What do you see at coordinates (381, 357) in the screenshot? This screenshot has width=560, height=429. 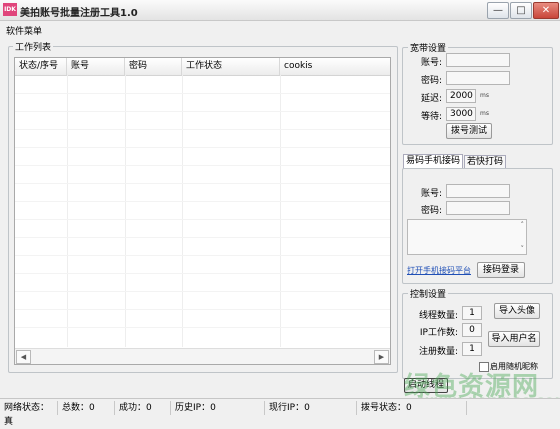 I see `scroll-right-icon: ▶` at bounding box center [381, 357].